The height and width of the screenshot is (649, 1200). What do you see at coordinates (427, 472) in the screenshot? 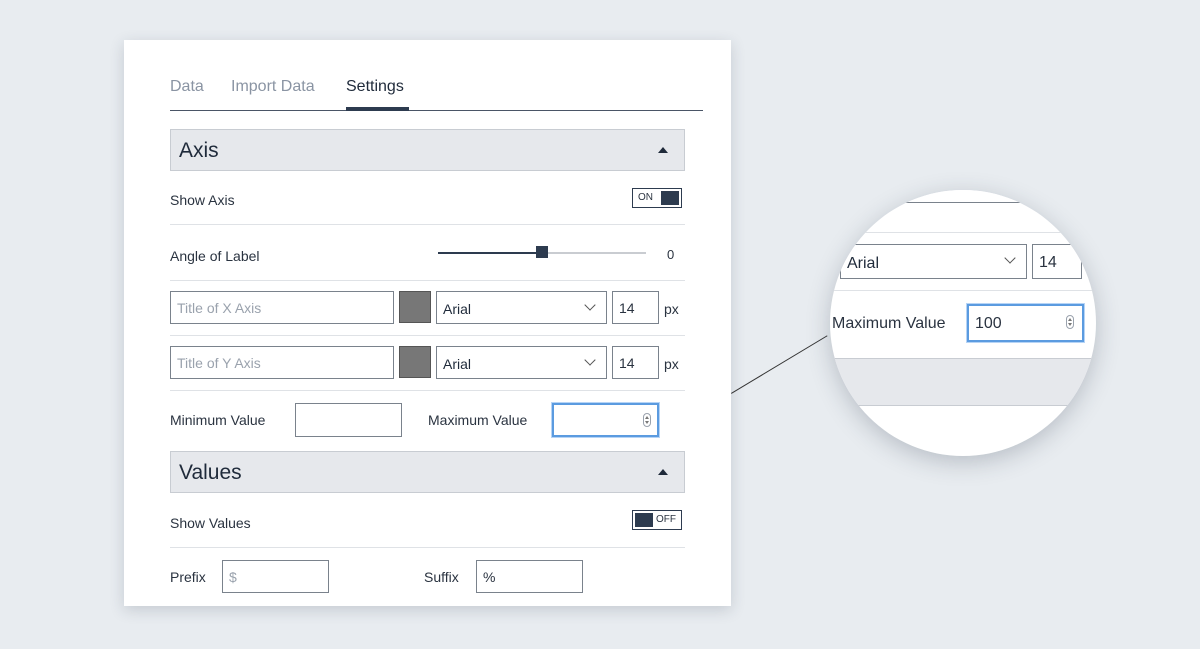
I see `values-section-header: Values` at bounding box center [427, 472].